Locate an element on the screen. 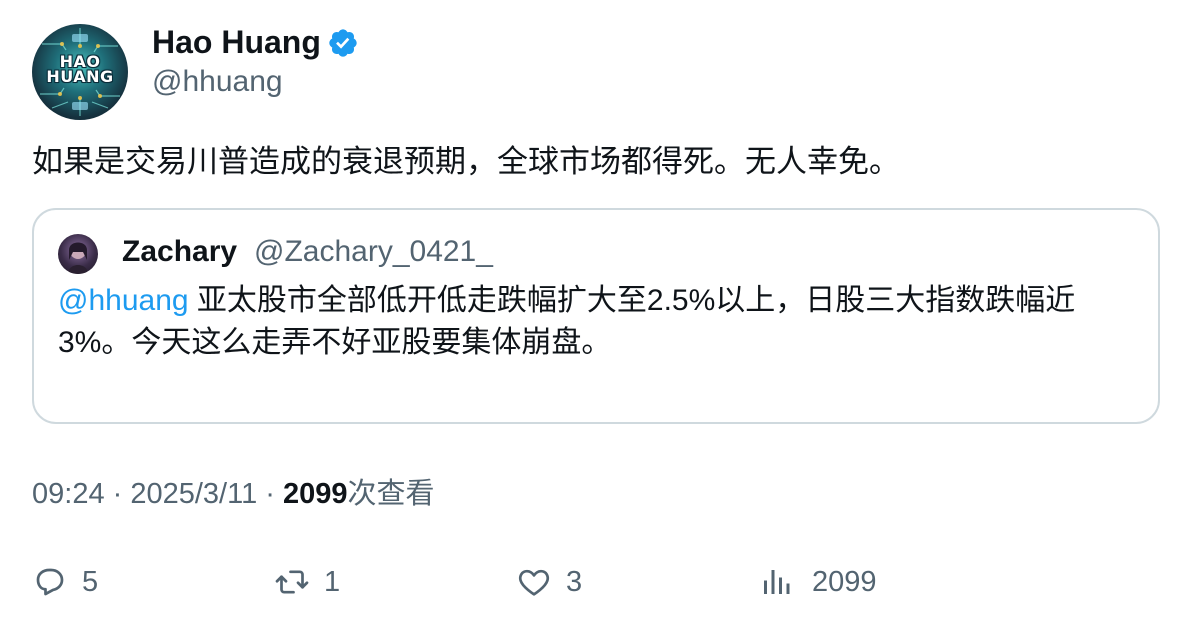 This screenshot has height=628, width=1196. retweet-count: 1 is located at coordinates (332, 581).